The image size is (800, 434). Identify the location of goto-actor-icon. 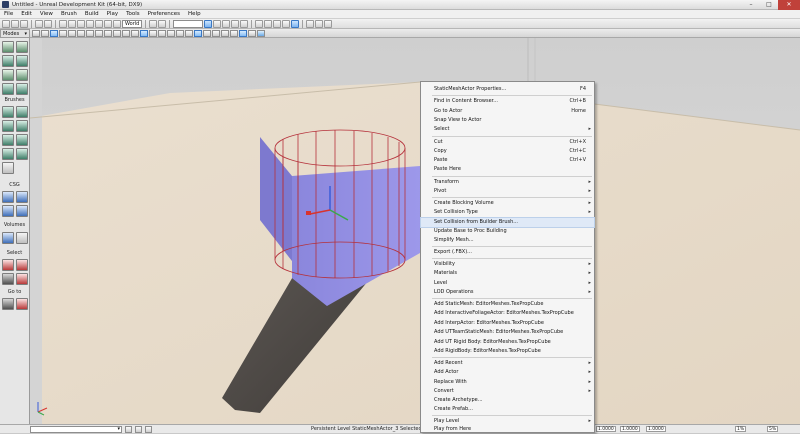
(8, 304).